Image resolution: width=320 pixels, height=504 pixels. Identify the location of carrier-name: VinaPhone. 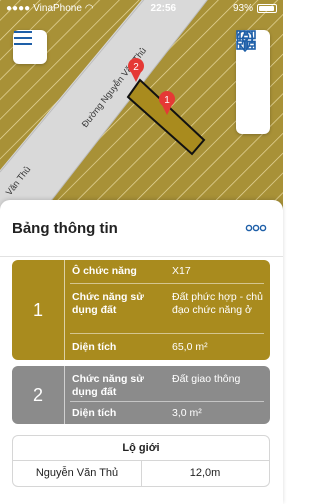
(57, 8).